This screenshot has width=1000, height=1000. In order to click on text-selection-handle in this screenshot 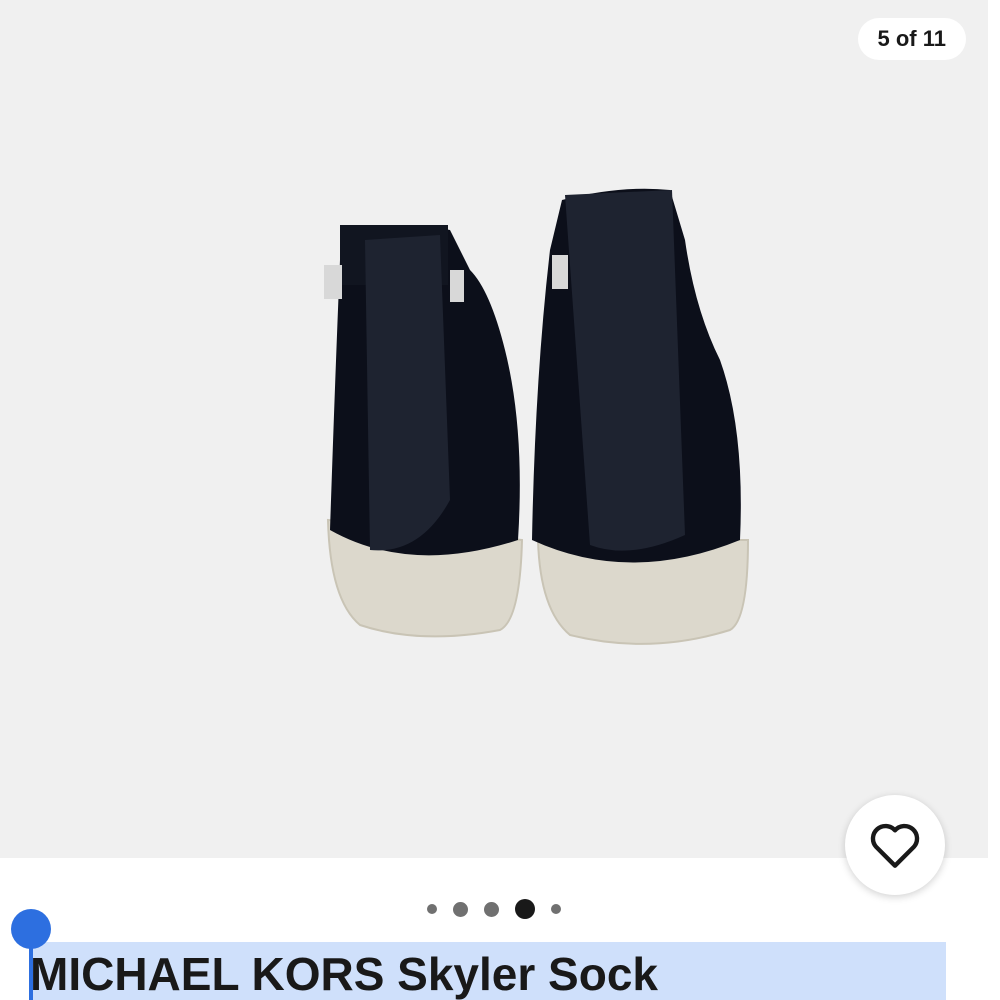, I will do `click(31, 929)`.